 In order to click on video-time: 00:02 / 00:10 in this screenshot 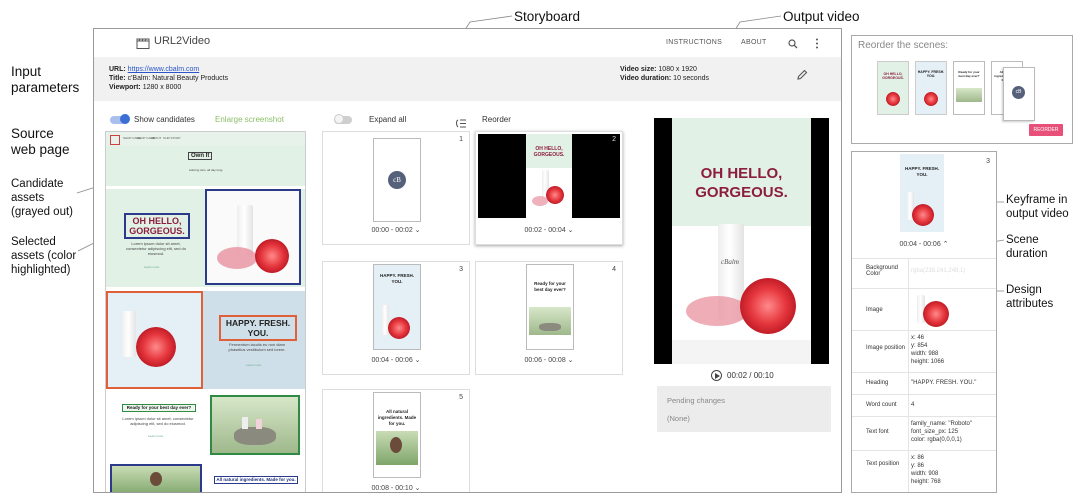, I will do `click(750, 375)`.